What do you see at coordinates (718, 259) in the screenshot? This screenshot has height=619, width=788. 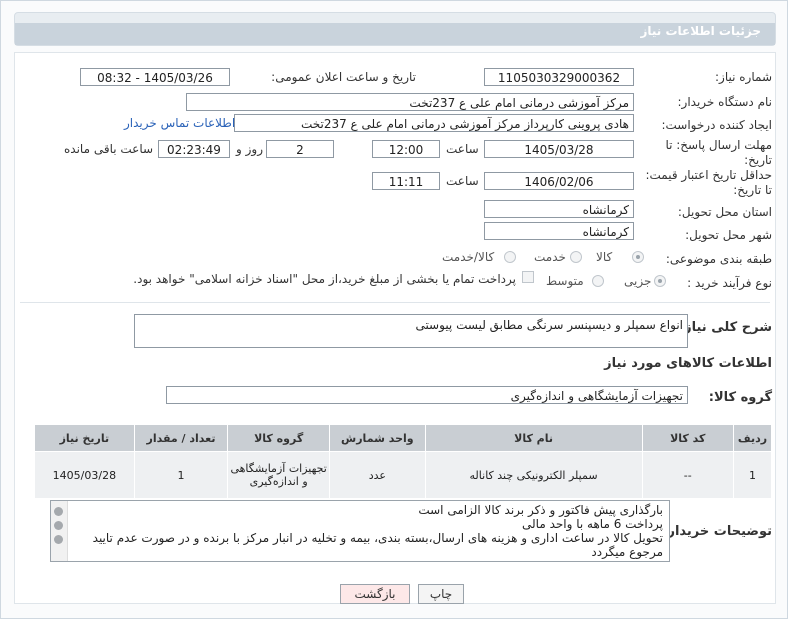 I see `category-label: طبقه بندی موضوعی:` at bounding box center [718, 259].